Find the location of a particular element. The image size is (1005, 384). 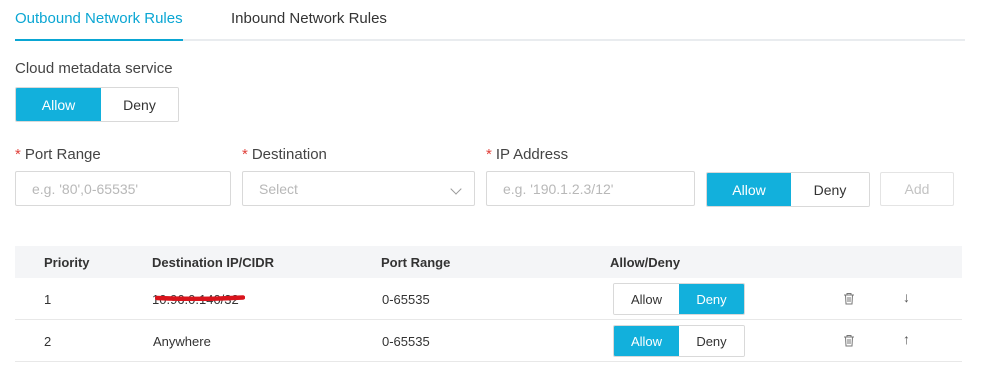

row-destination: 10.96.0.140/32 is located at coordinates (195, 299).